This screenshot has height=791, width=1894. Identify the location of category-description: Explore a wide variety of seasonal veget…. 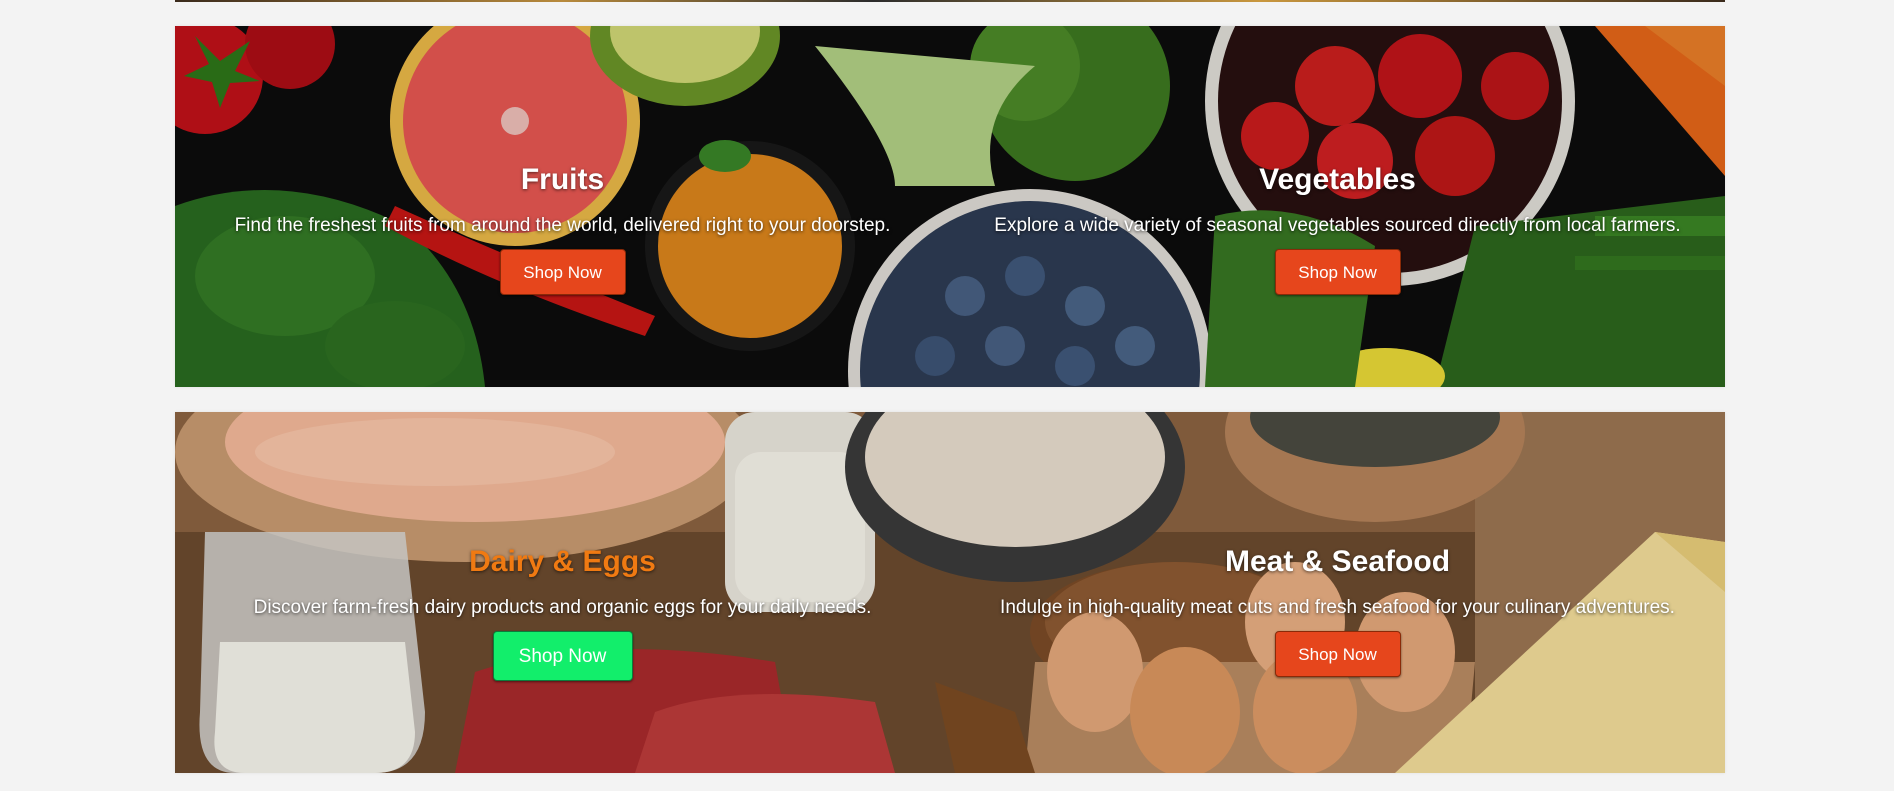
(1337, 225).